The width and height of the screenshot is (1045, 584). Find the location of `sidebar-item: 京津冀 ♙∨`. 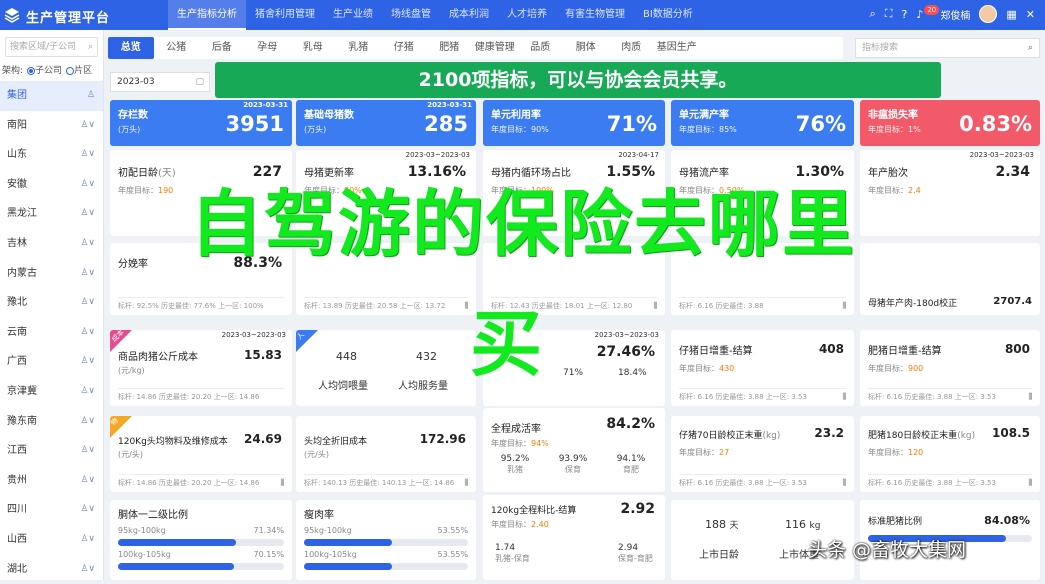

sidebar-item: 京津冀 ♙∨ is located at coordinates (51, 392).